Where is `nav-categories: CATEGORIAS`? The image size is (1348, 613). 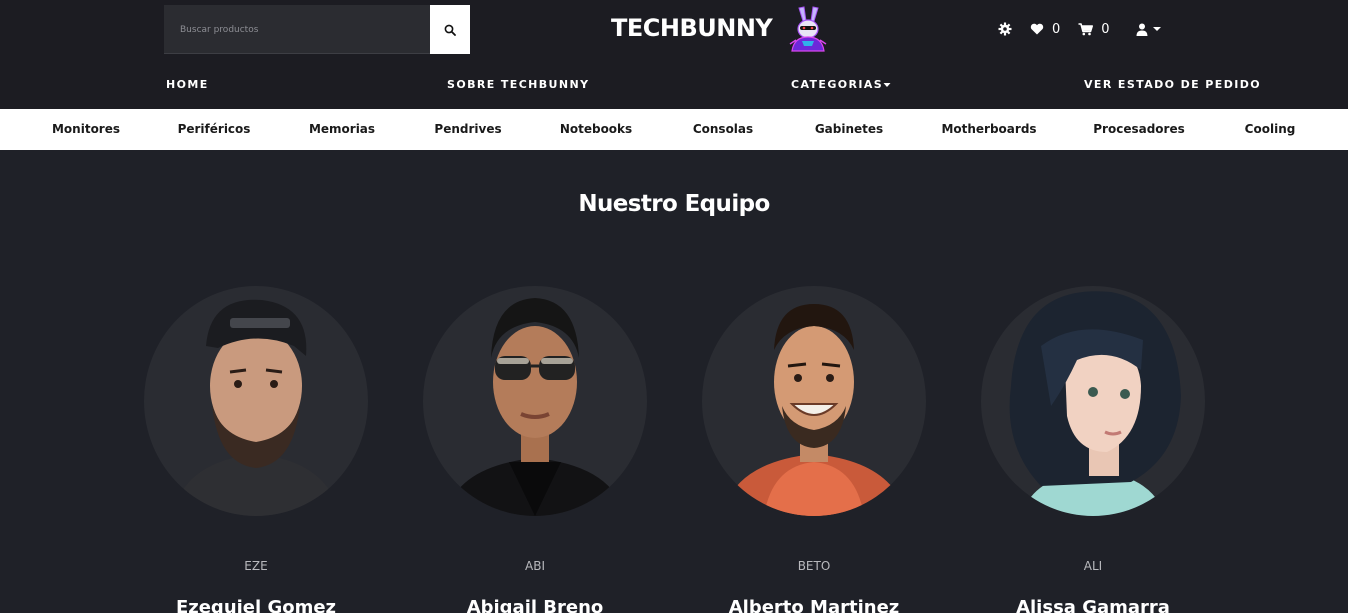
nav-categories: CATEGORIAS is located at coordinates (841, 84).